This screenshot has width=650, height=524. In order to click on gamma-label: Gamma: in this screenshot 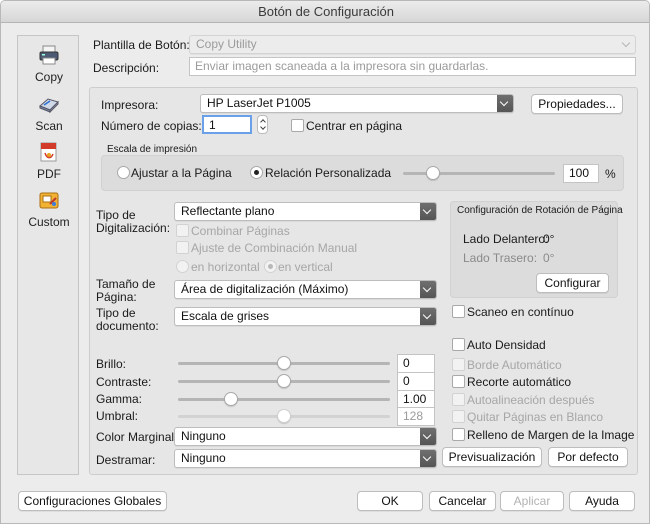, I will do `click(119, 399)`.